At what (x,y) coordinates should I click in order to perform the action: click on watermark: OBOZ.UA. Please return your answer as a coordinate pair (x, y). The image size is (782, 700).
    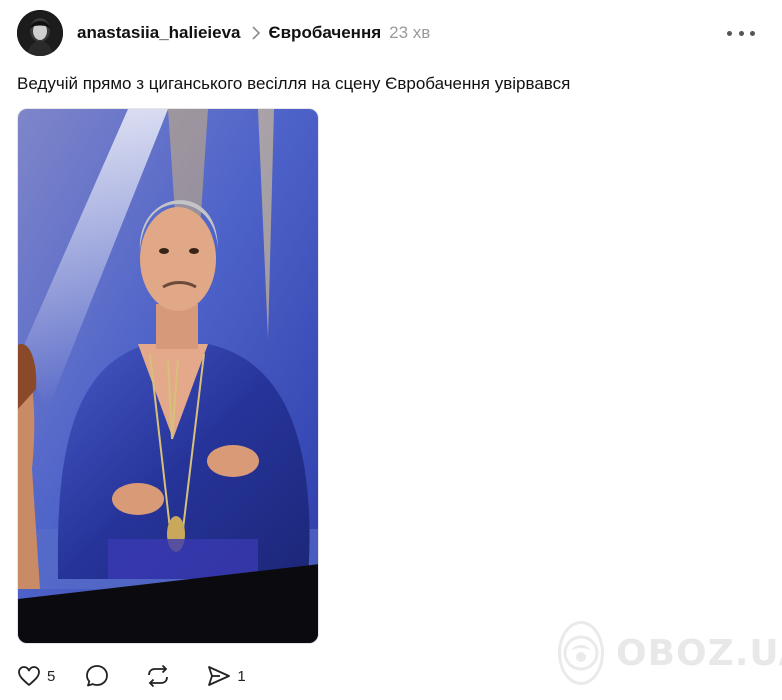
    Looking at the image, I should click on (670, 653).